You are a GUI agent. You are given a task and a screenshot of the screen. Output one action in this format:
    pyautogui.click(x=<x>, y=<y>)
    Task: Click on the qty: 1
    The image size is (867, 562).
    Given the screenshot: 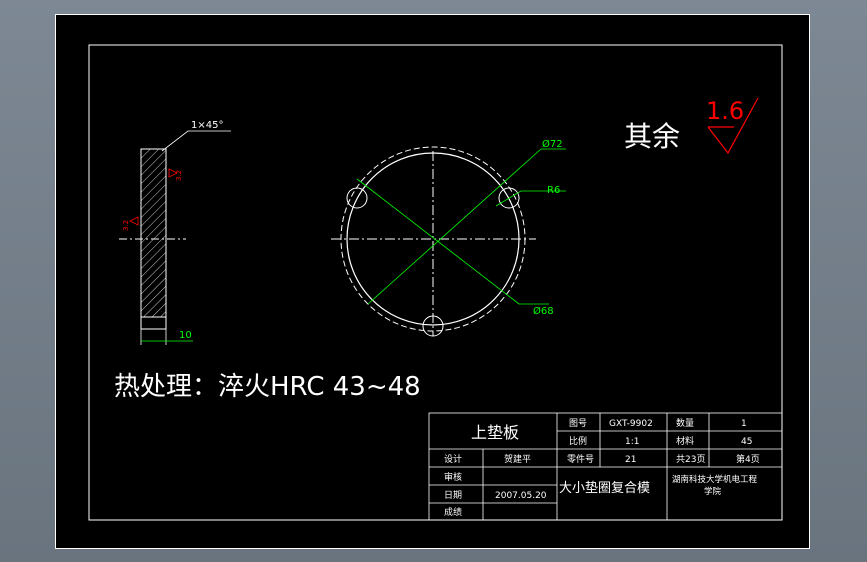 What is the action you would take?
    pyautogui.click(x=744, y=424)
    